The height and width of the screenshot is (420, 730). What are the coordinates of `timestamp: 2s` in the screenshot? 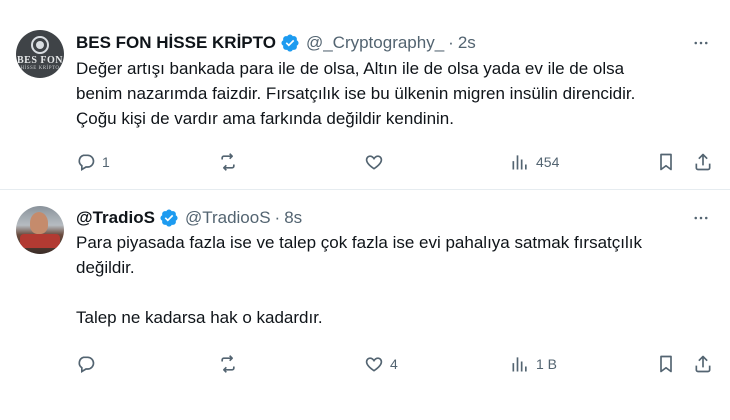 It's located at (467, 43).